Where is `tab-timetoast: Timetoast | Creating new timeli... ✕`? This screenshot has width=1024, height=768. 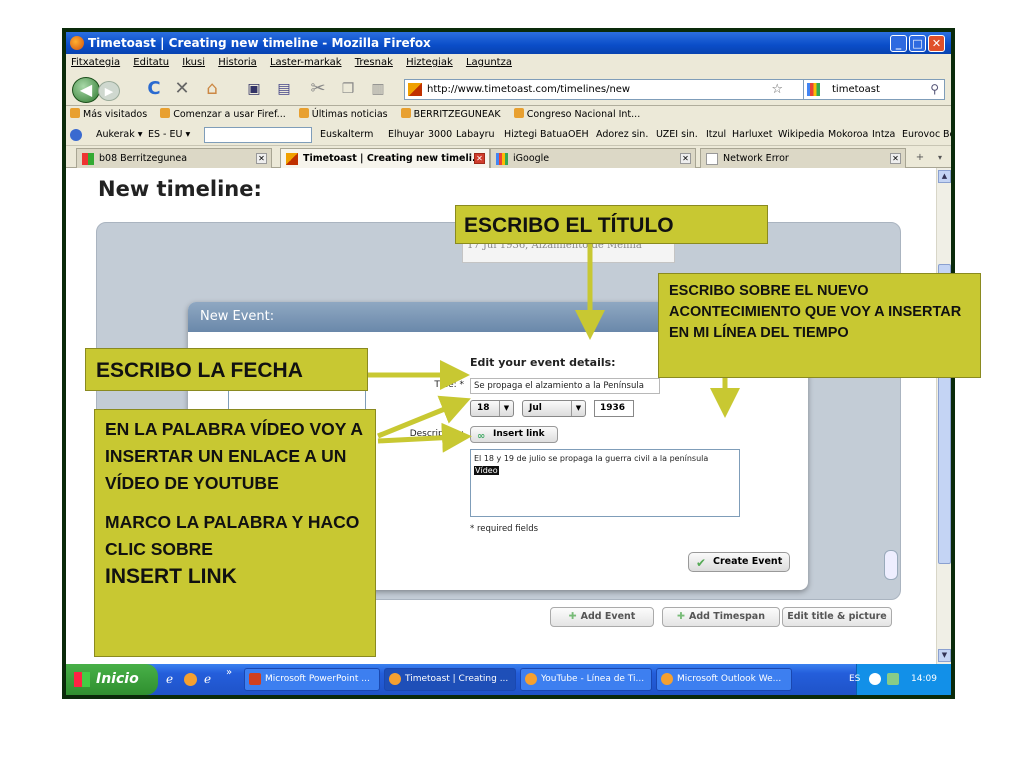
tab-timetoast: Timetoast | Creating new timeli... ✕ is located at coordinates (385, 158).